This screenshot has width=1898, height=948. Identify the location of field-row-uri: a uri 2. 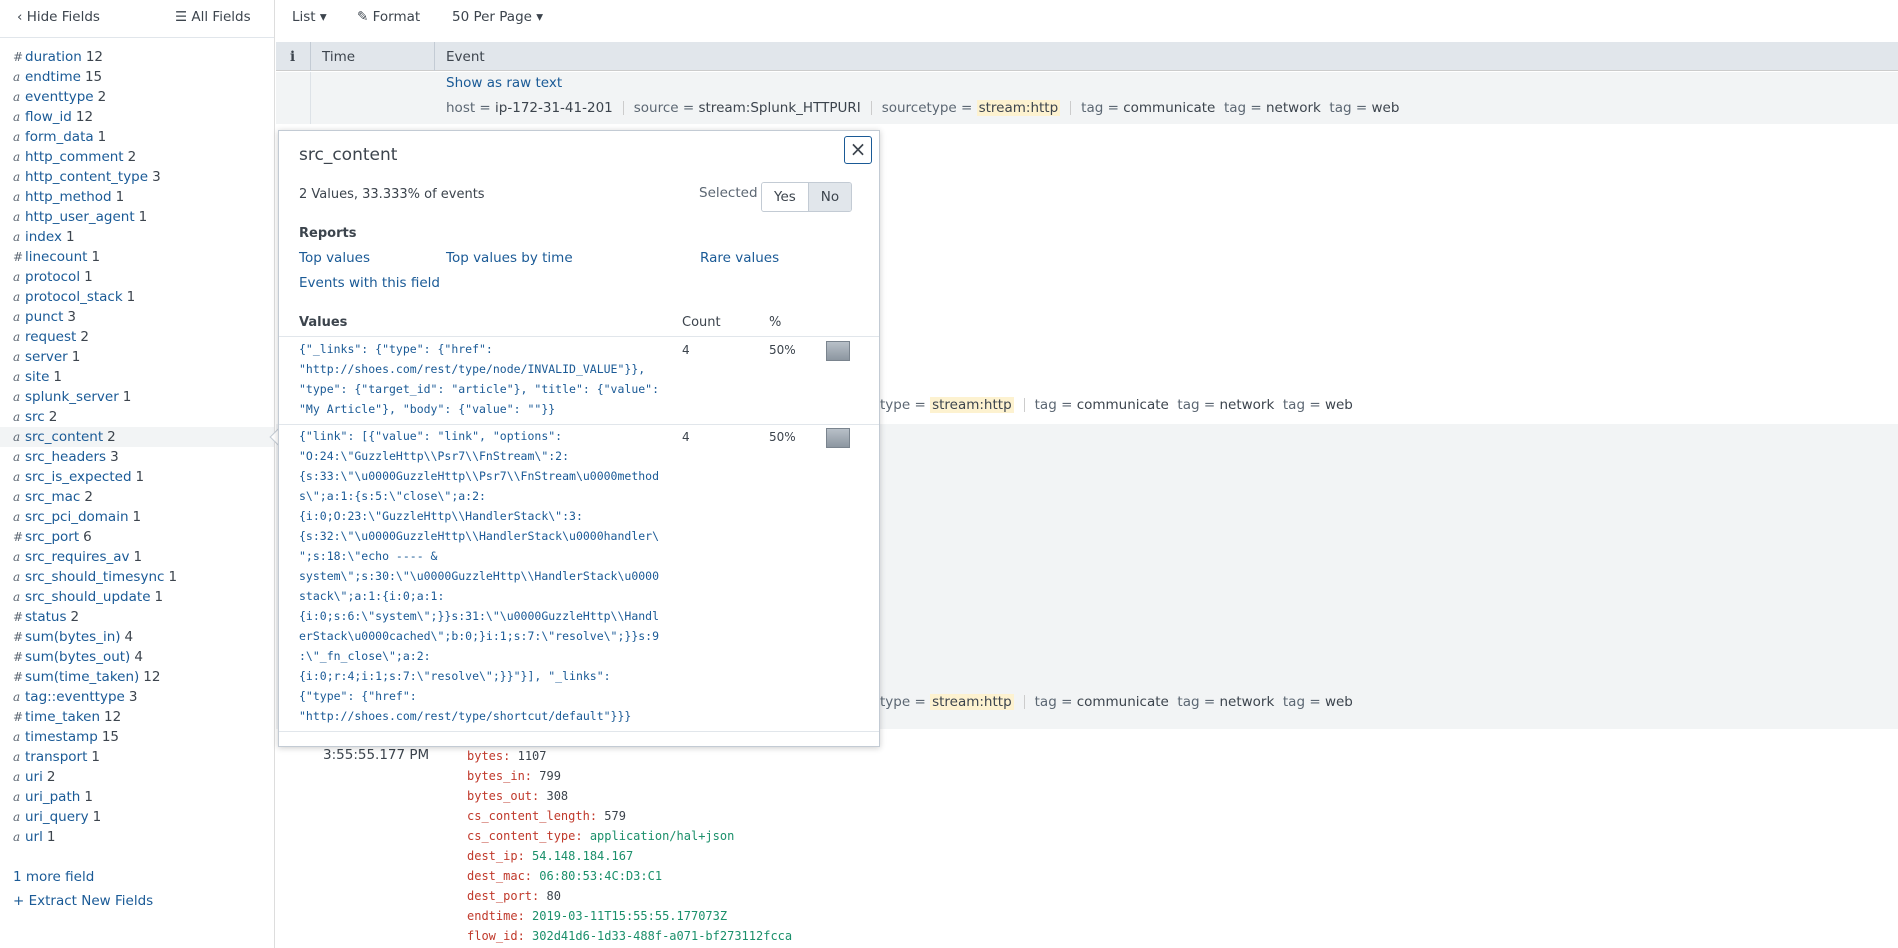
(143, 777).